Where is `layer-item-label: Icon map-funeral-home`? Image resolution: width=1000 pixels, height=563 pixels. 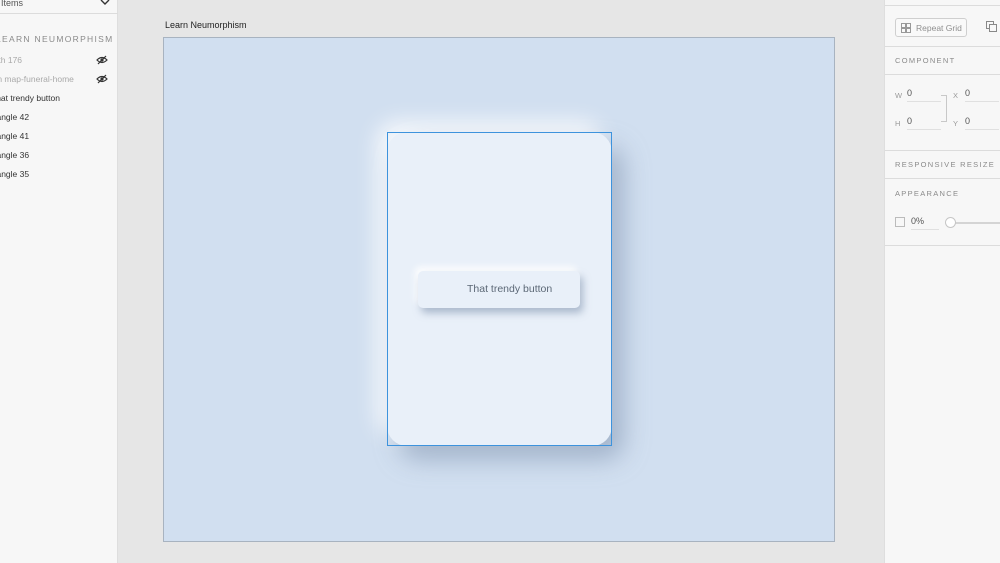
layer-item-label: Icon map-funeral-home is located at coordinates (37, 79).